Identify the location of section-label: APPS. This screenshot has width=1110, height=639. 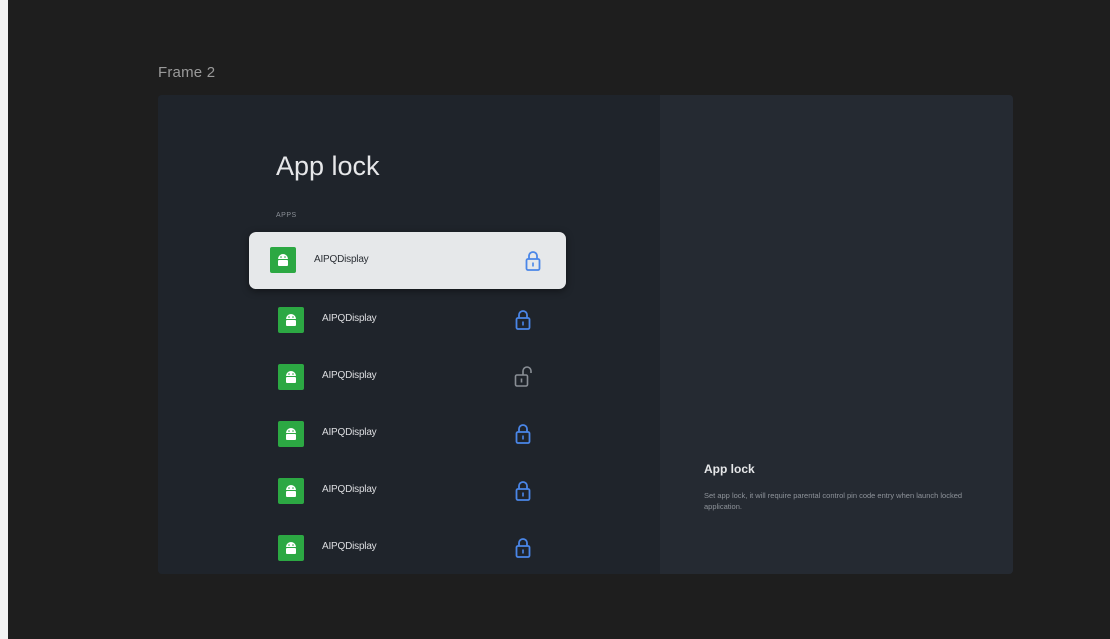
(286, 215).